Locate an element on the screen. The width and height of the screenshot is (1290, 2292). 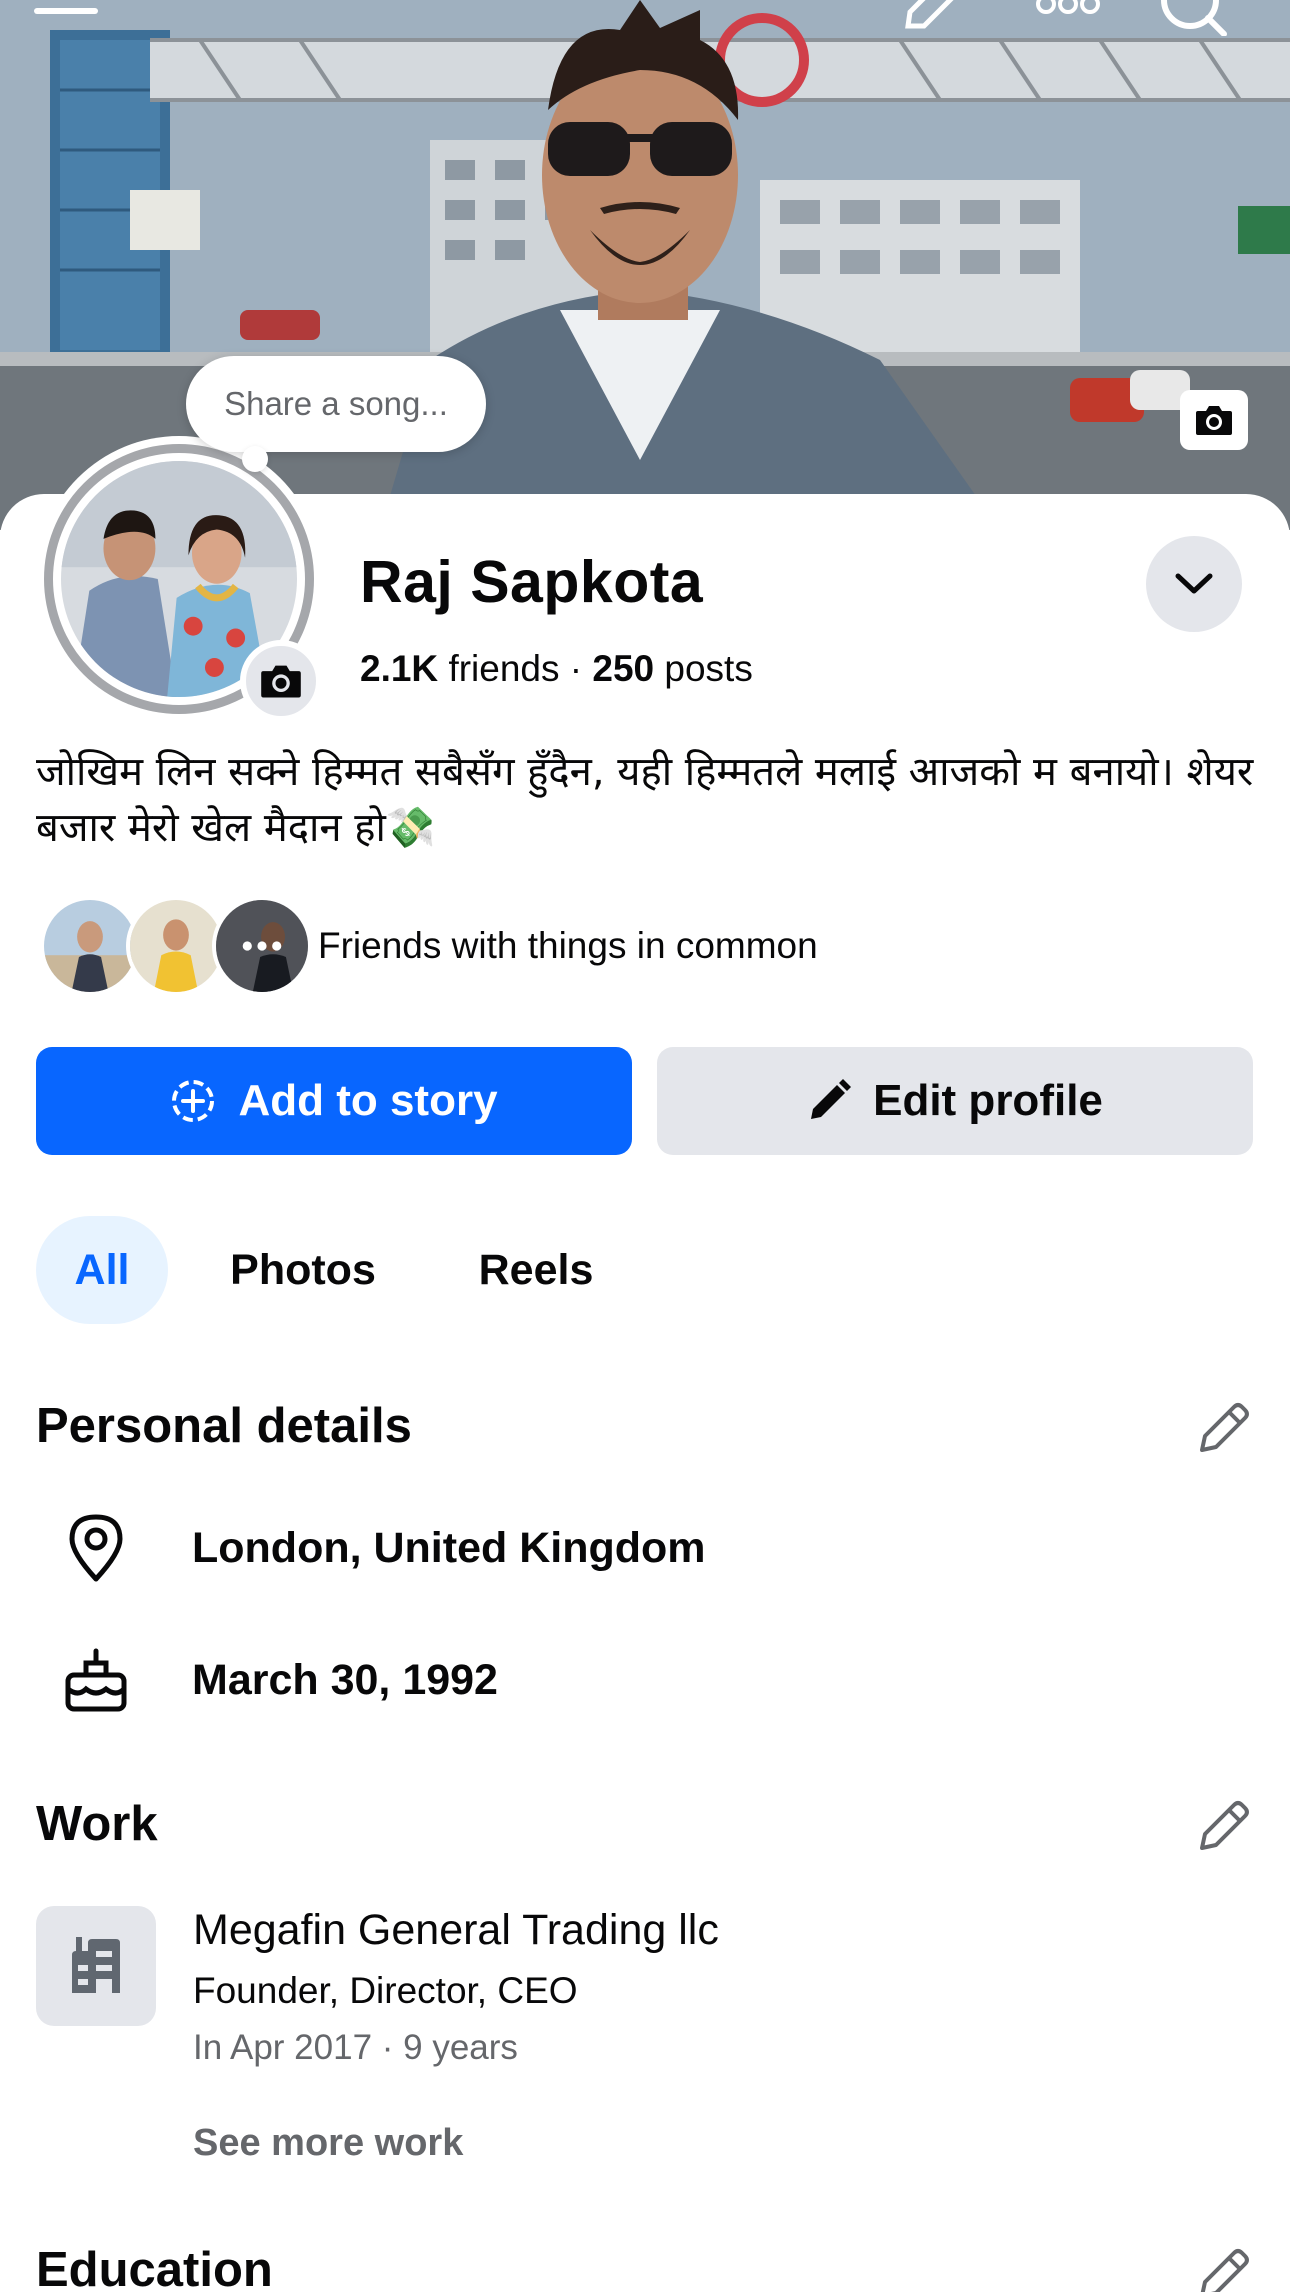
add-to-story-button: Add to story is located at coordinates (334, 1101).